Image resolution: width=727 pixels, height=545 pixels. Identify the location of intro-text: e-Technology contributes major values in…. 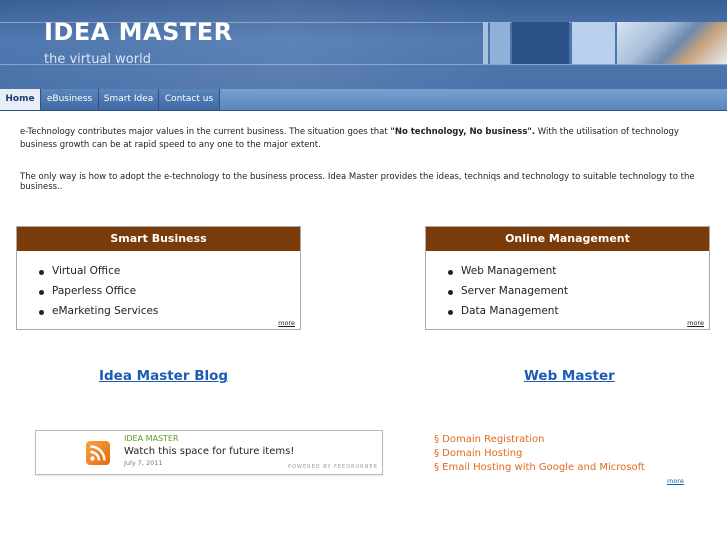
(205, 132).